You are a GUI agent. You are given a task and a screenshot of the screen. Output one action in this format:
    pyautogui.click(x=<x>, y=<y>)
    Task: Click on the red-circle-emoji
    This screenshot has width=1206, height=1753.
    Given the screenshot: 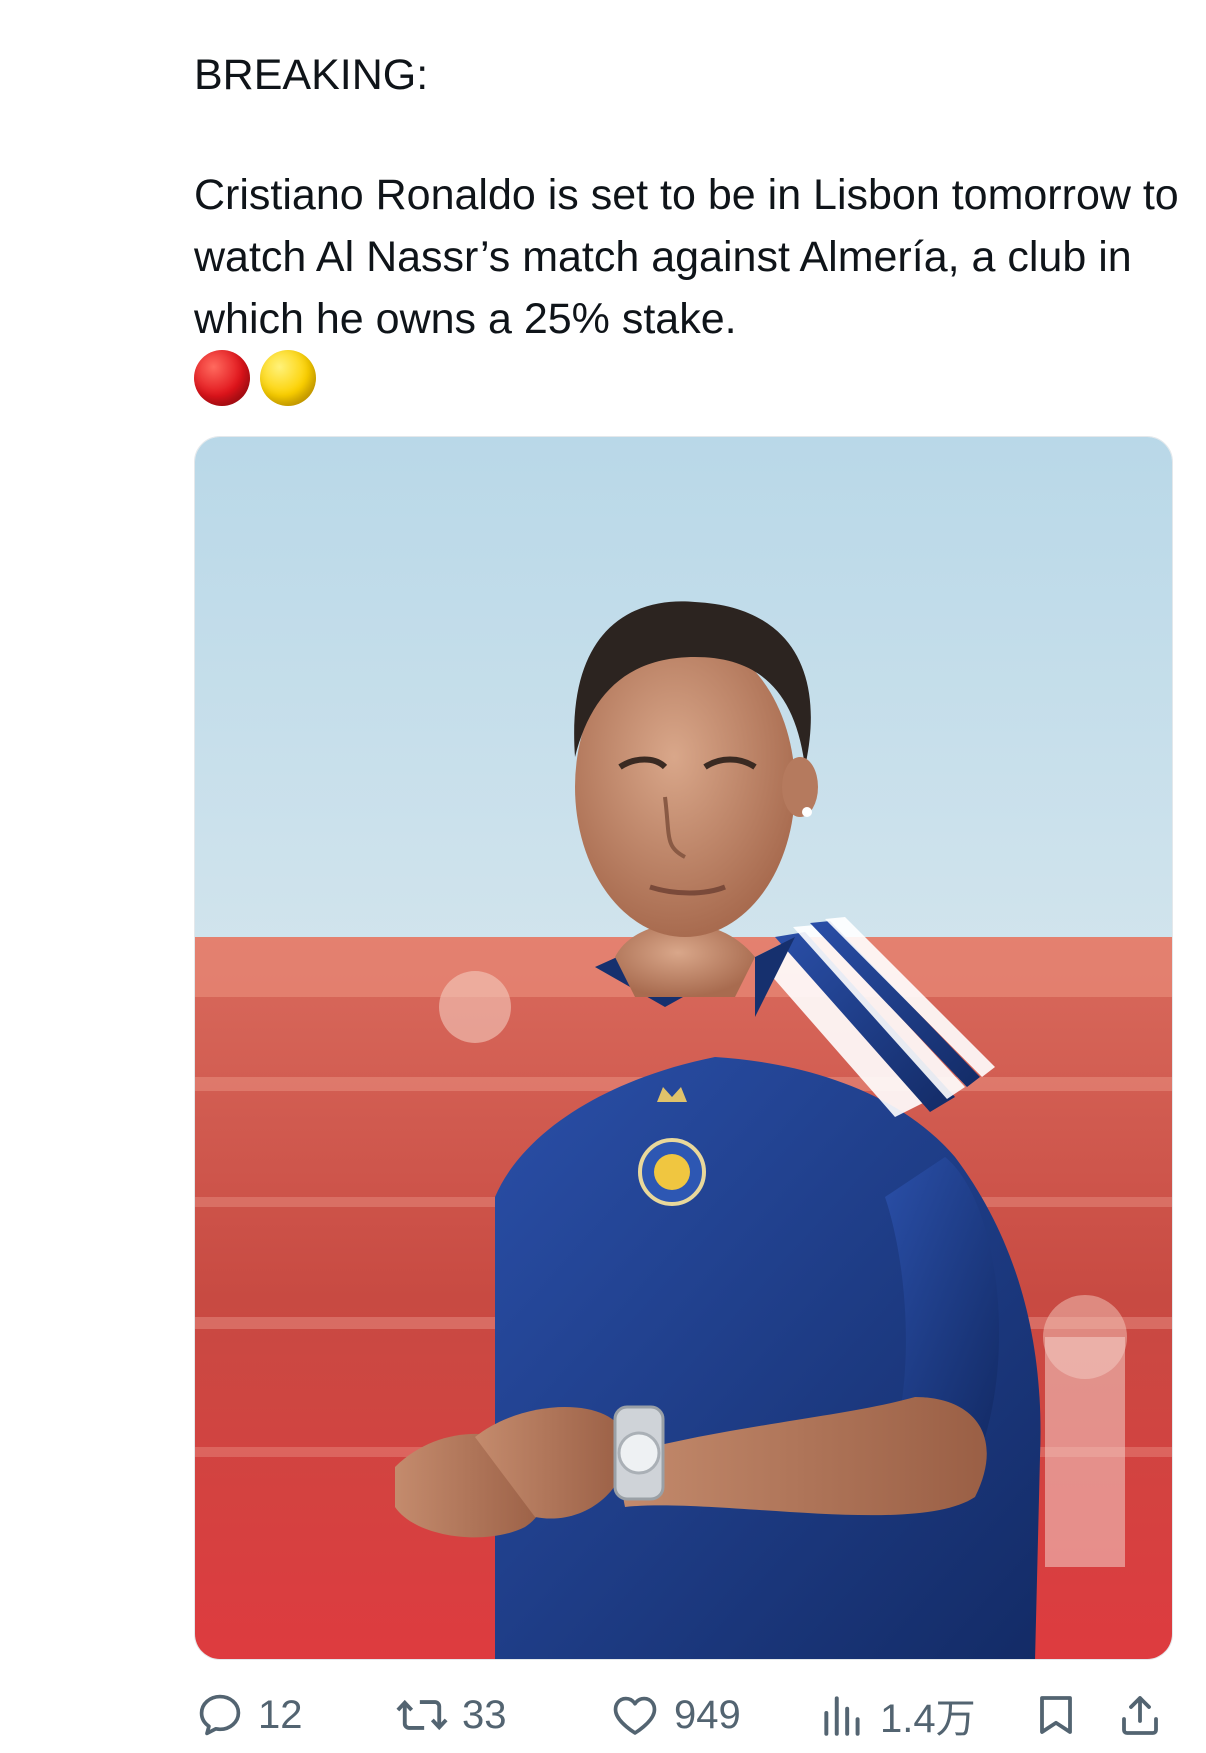 What is the action you would take?
    pyautogui.click(x=222, y=378)
    